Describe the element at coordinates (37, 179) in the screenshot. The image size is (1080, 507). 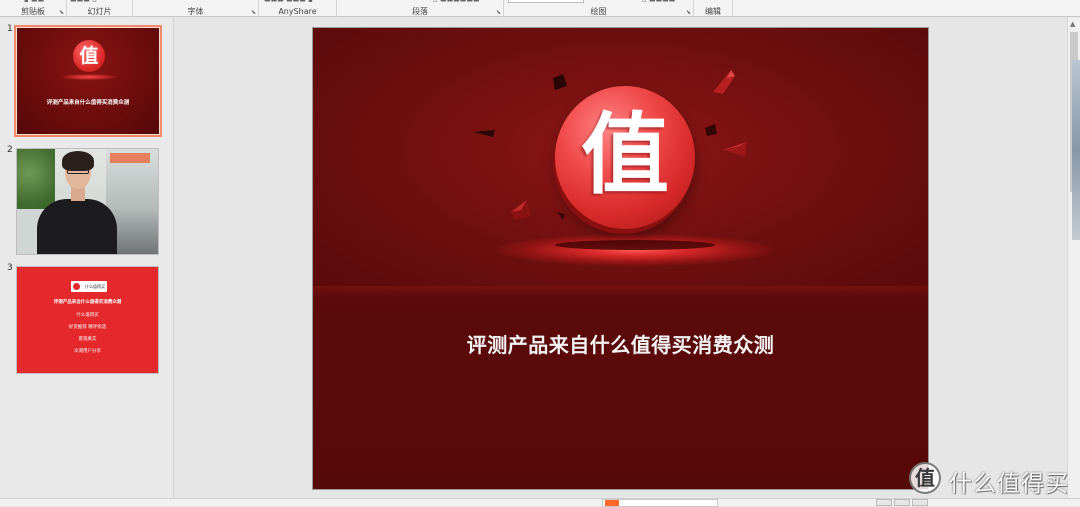
I see `photo-tree` at that location.